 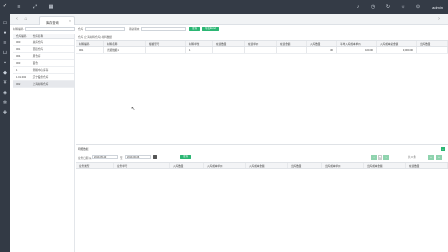 What do you see at coordinates (439, 157) in the screenshot?
I see `pager-last-icon: »` at bounding box center [439, 157].